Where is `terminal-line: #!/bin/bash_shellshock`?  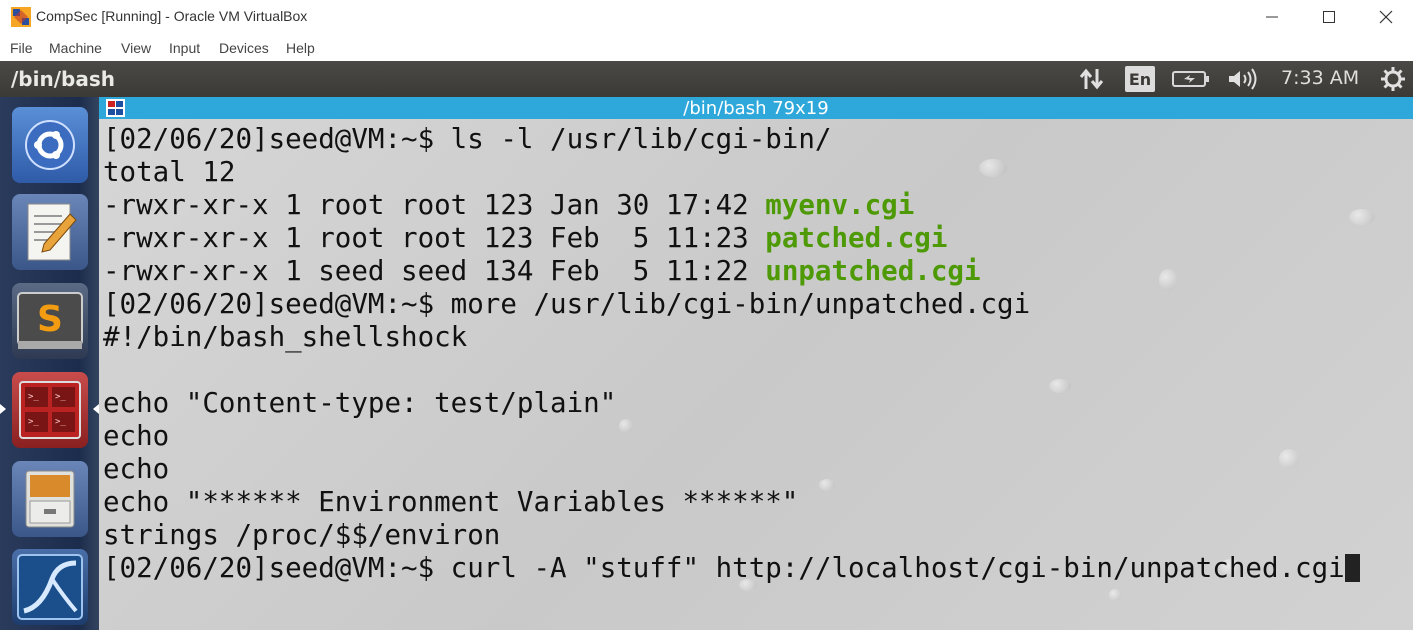
terminal-line: #!/bin/bash_shellshock is located at coordinates (731, 337).